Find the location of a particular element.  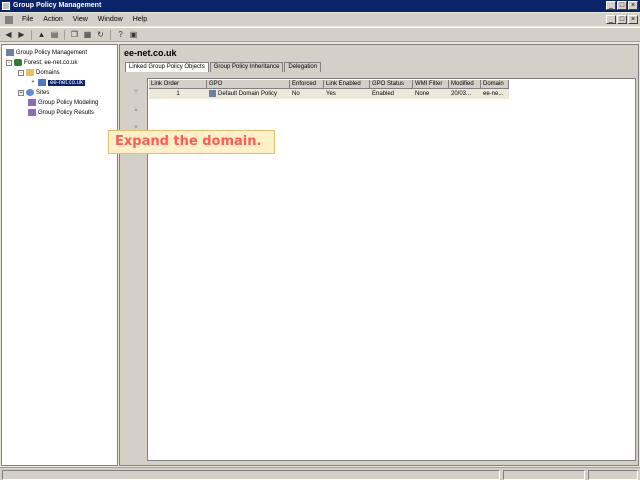

modeling-icon is located at coordinates (32, 102).